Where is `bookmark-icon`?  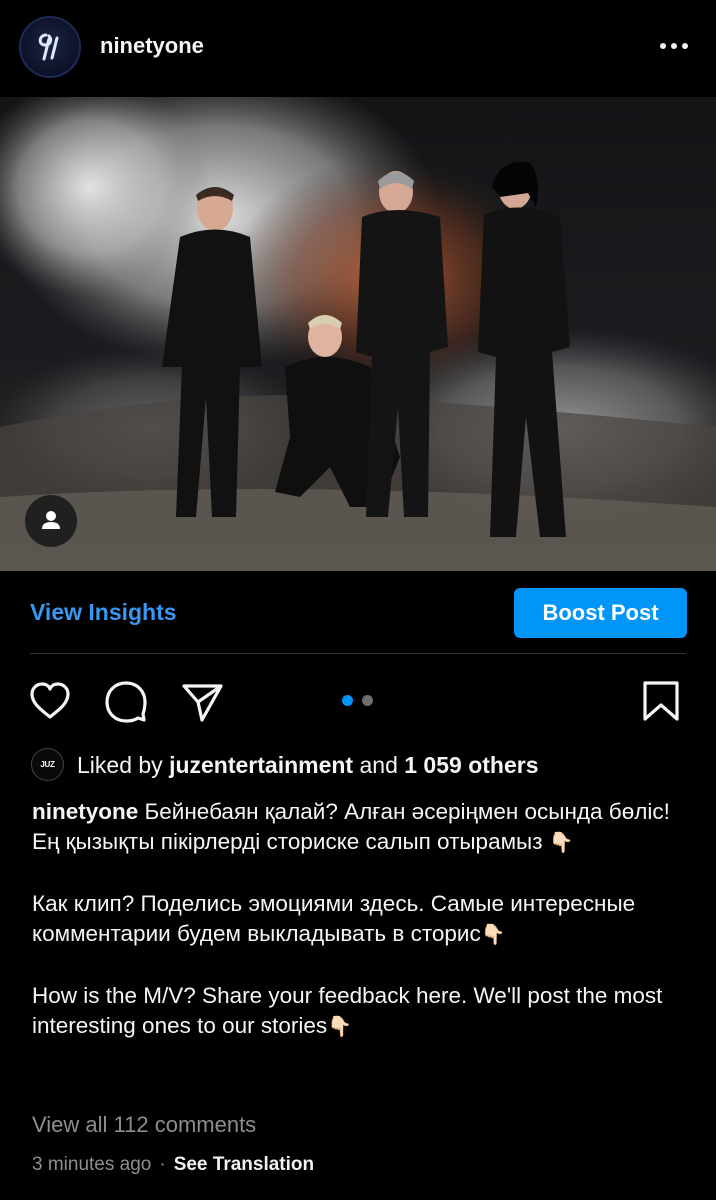
bookmark-icon is located at coordinates (662, 702).